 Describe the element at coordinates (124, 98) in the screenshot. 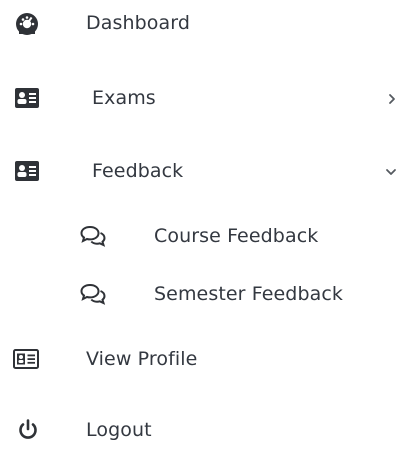

I see `menu-item-label: Exams` at that location.